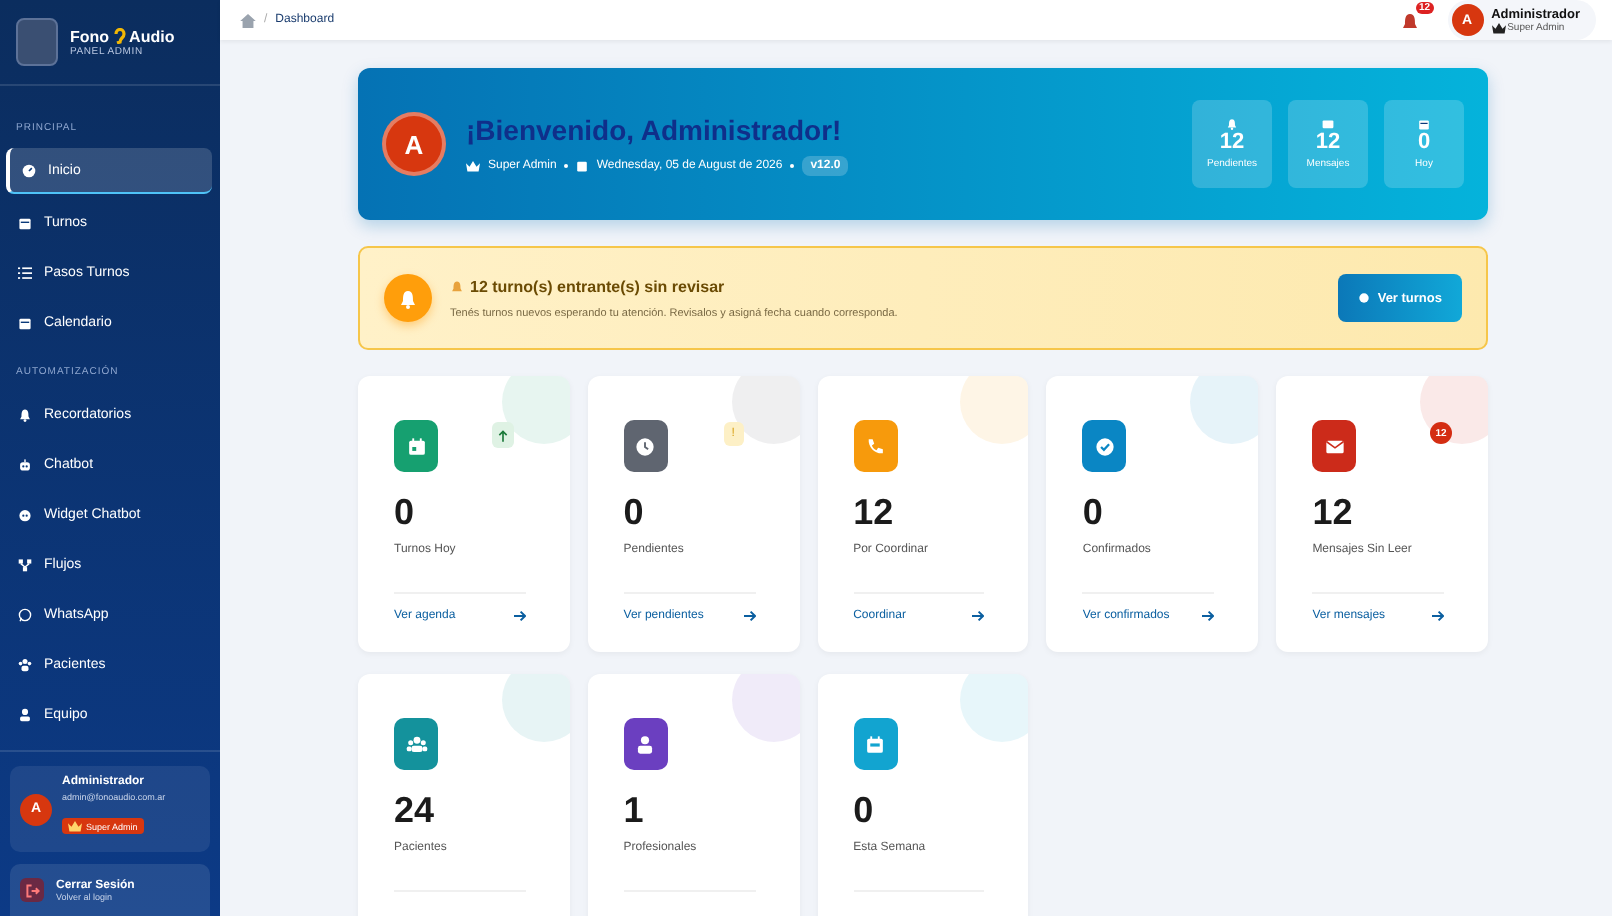  Describe the element at coordinates (634, 811) in the screenshot. I see `stat-value: 1` at that location.